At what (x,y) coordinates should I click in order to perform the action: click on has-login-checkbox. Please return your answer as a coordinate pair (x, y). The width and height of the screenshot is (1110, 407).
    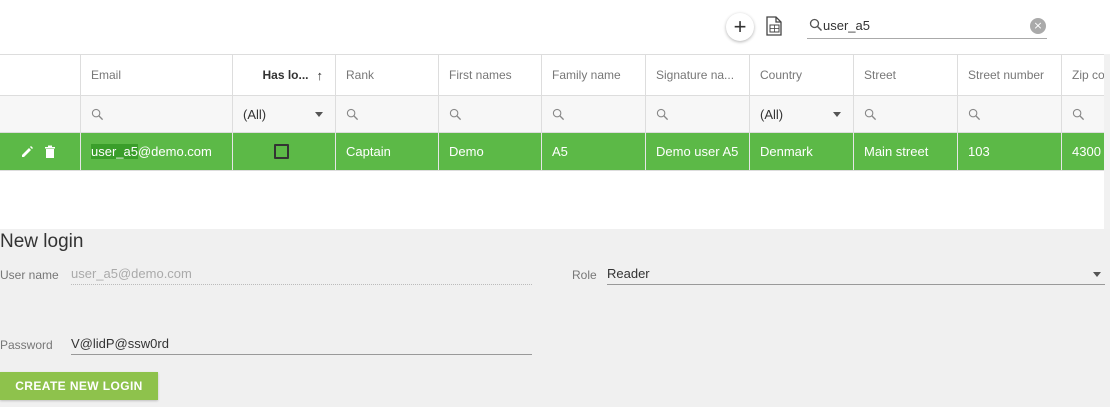
    Looking at the image, I should click on (281, 151).